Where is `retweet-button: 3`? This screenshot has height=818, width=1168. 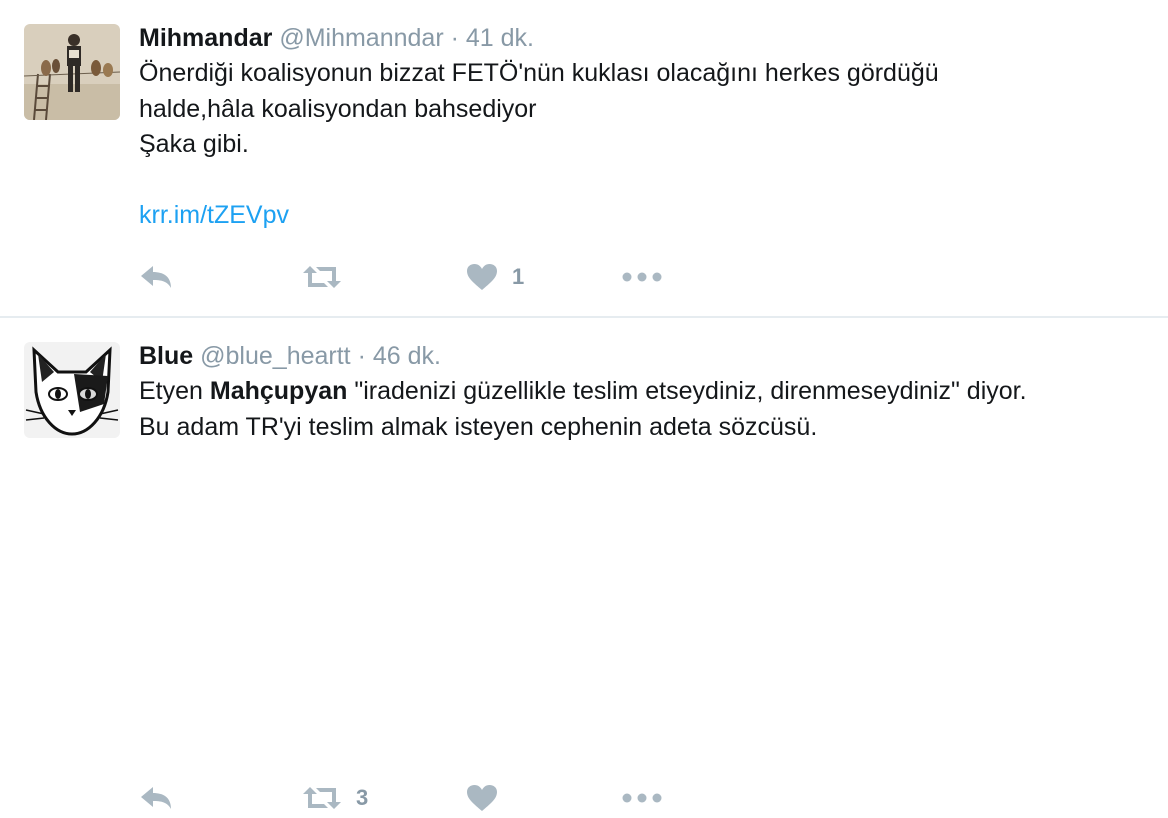
retweet-button: 3 is located at coordinates (335, 798).